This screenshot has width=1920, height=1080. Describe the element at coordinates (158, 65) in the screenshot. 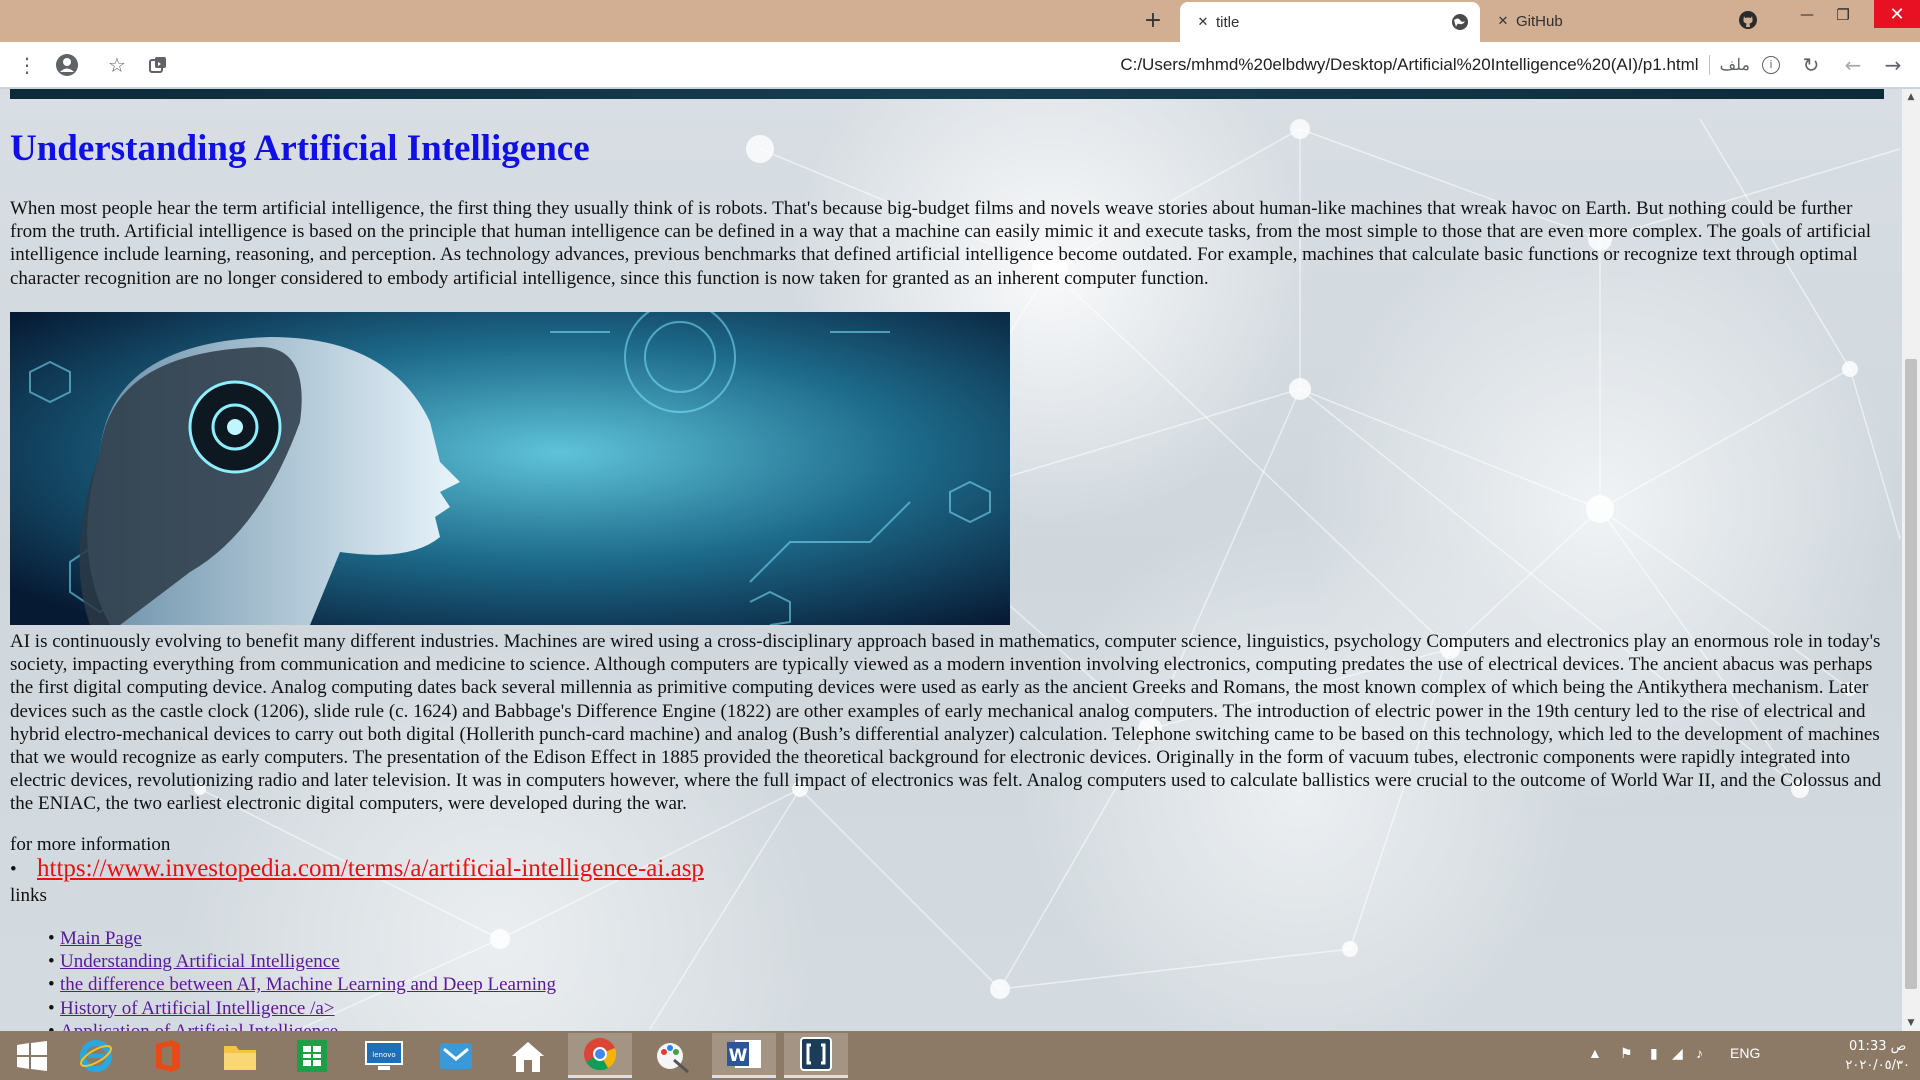

I see `extension-icon` at that location.